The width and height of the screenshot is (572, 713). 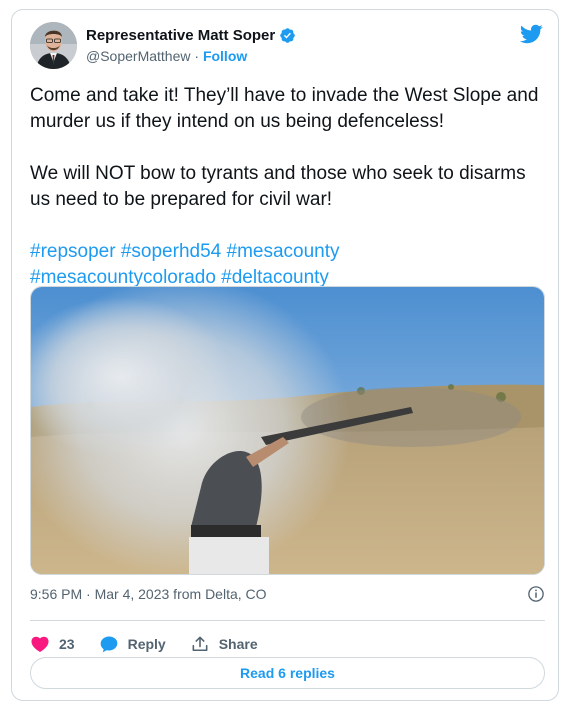 I want to click on author-name: Representative Matt Soper, so click(x=180, y=35).